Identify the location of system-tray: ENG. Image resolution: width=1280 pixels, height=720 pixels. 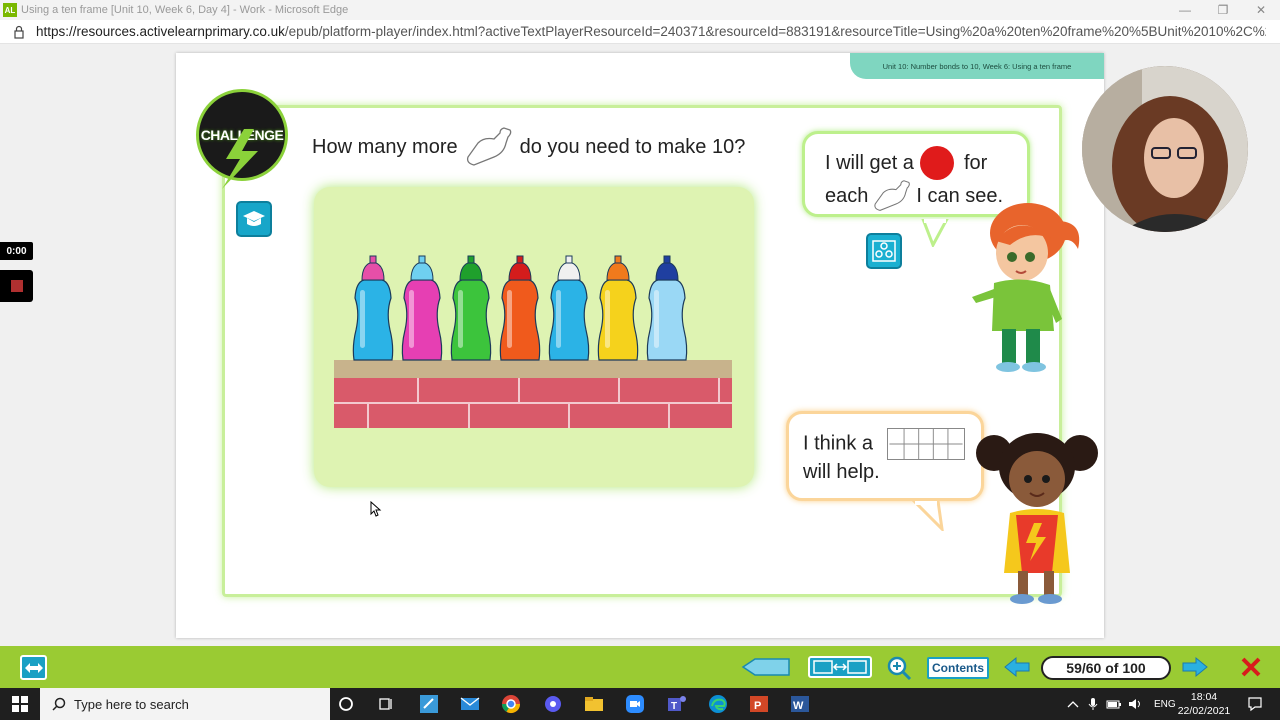
(1121, 704).